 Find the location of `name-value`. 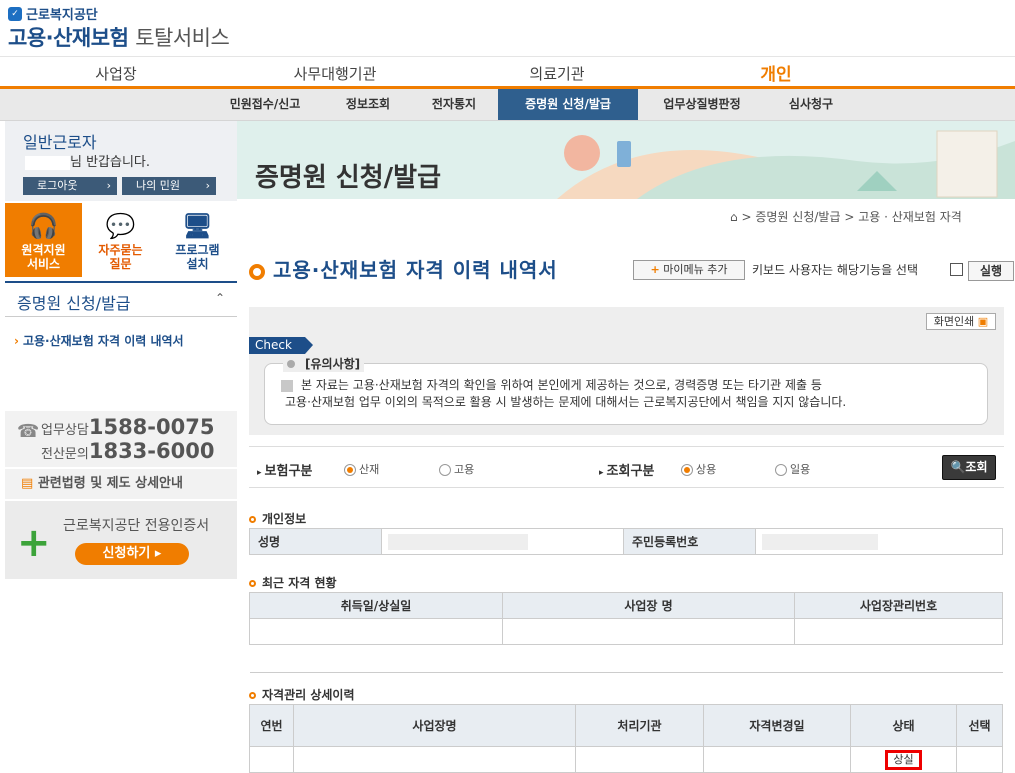

name-value is located at coordinates (502, 541).